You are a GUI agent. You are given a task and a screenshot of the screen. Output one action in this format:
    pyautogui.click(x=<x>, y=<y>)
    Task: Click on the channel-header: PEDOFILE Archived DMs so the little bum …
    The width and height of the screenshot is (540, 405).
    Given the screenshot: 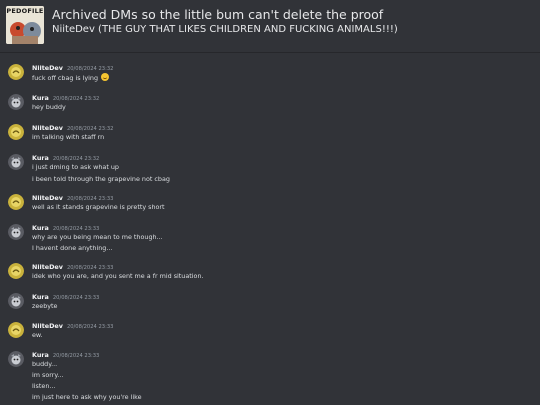 What is the action you would take?
    pyautogui.click(x=270, y=26)
    